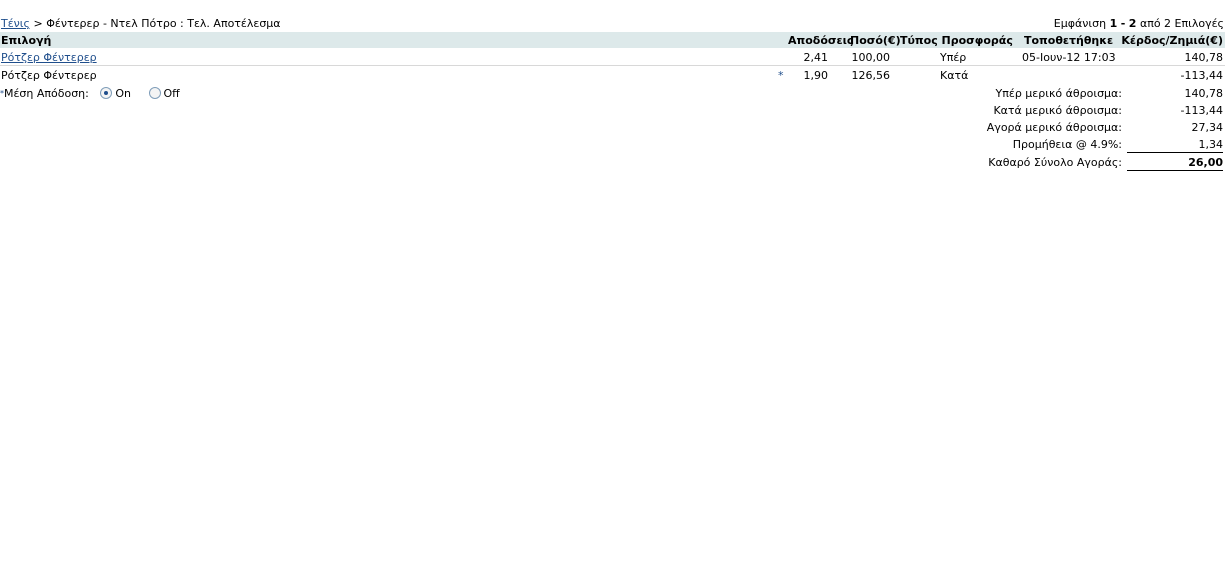  What do you see at coordinates (1080, 23) in the screenshot?
I see `range-prefix: Εμφάνιση` at bounding box center [1080, 23].